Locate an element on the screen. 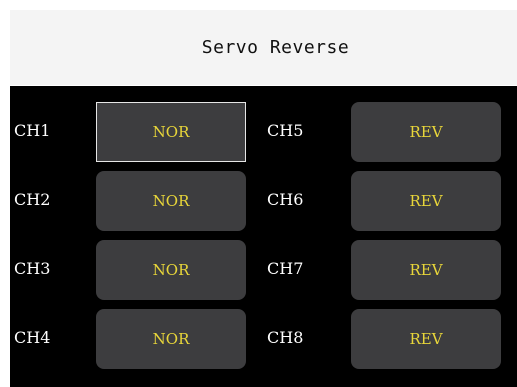  ch4-reverse-toggle: NOR is located at coordinates (171, 339).